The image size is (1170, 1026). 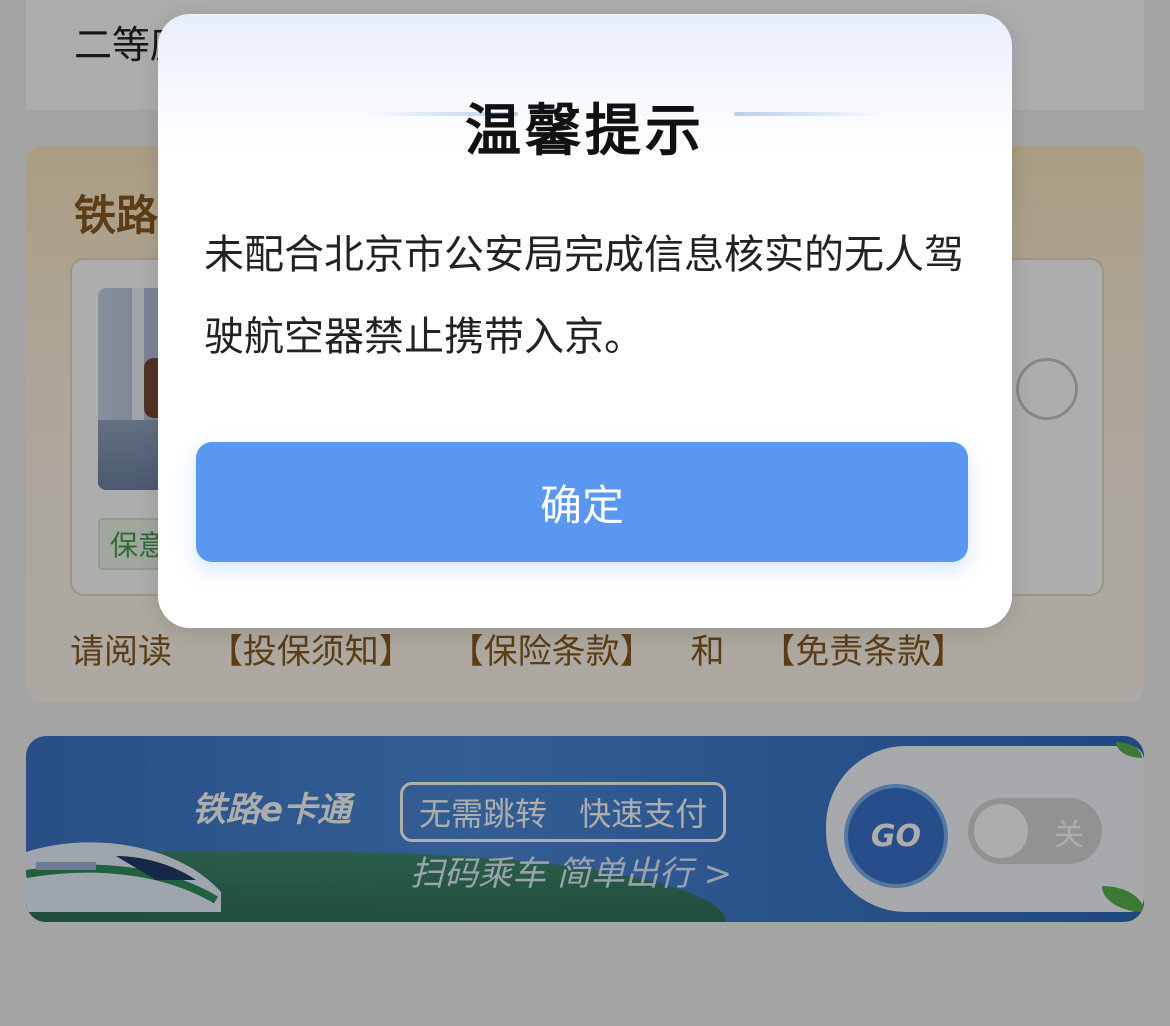 What do you see at coordinates (585, 131) in the screenshot?
I see `dialog-title: 温馨提示` at bounding box center [585, 131].